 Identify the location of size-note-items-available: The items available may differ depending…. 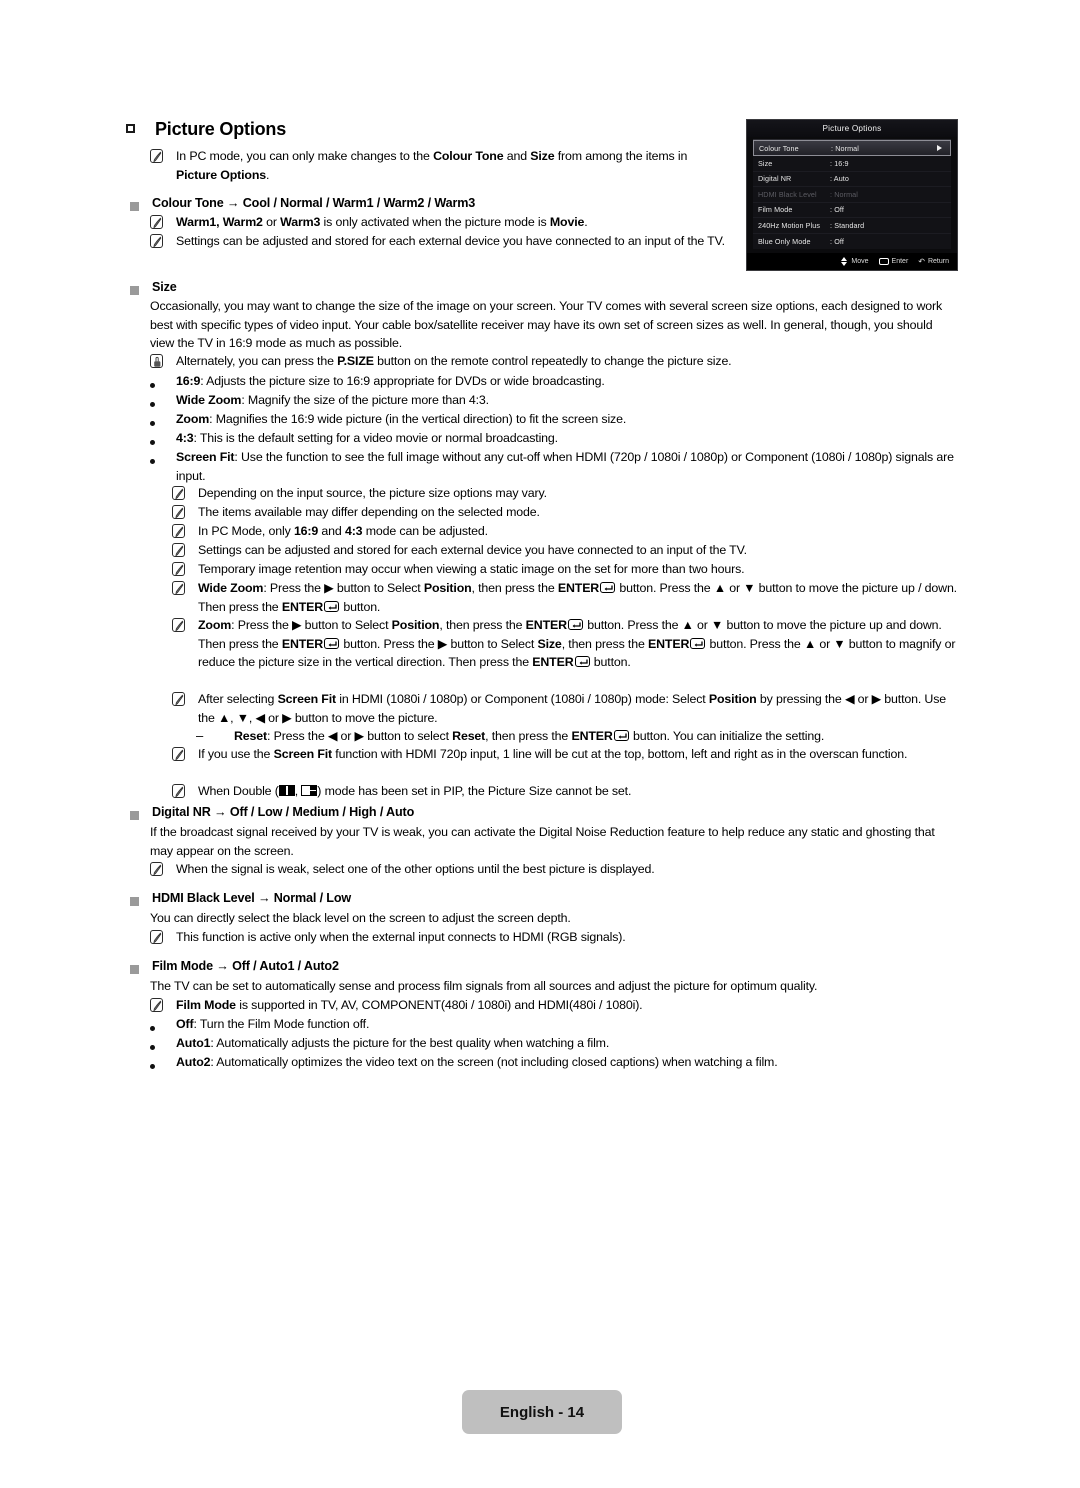
(567, 513).